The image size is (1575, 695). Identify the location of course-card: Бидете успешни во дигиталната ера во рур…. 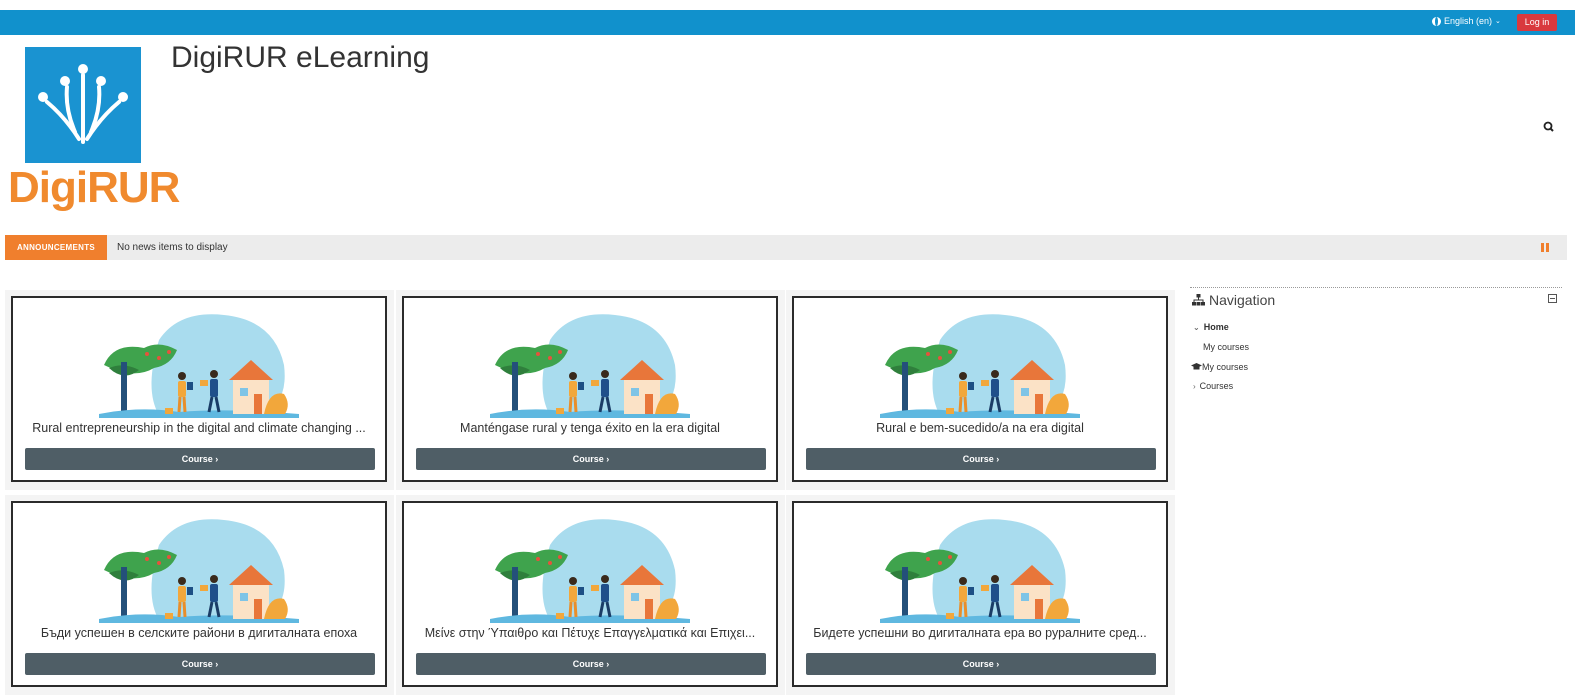
(980, 595).